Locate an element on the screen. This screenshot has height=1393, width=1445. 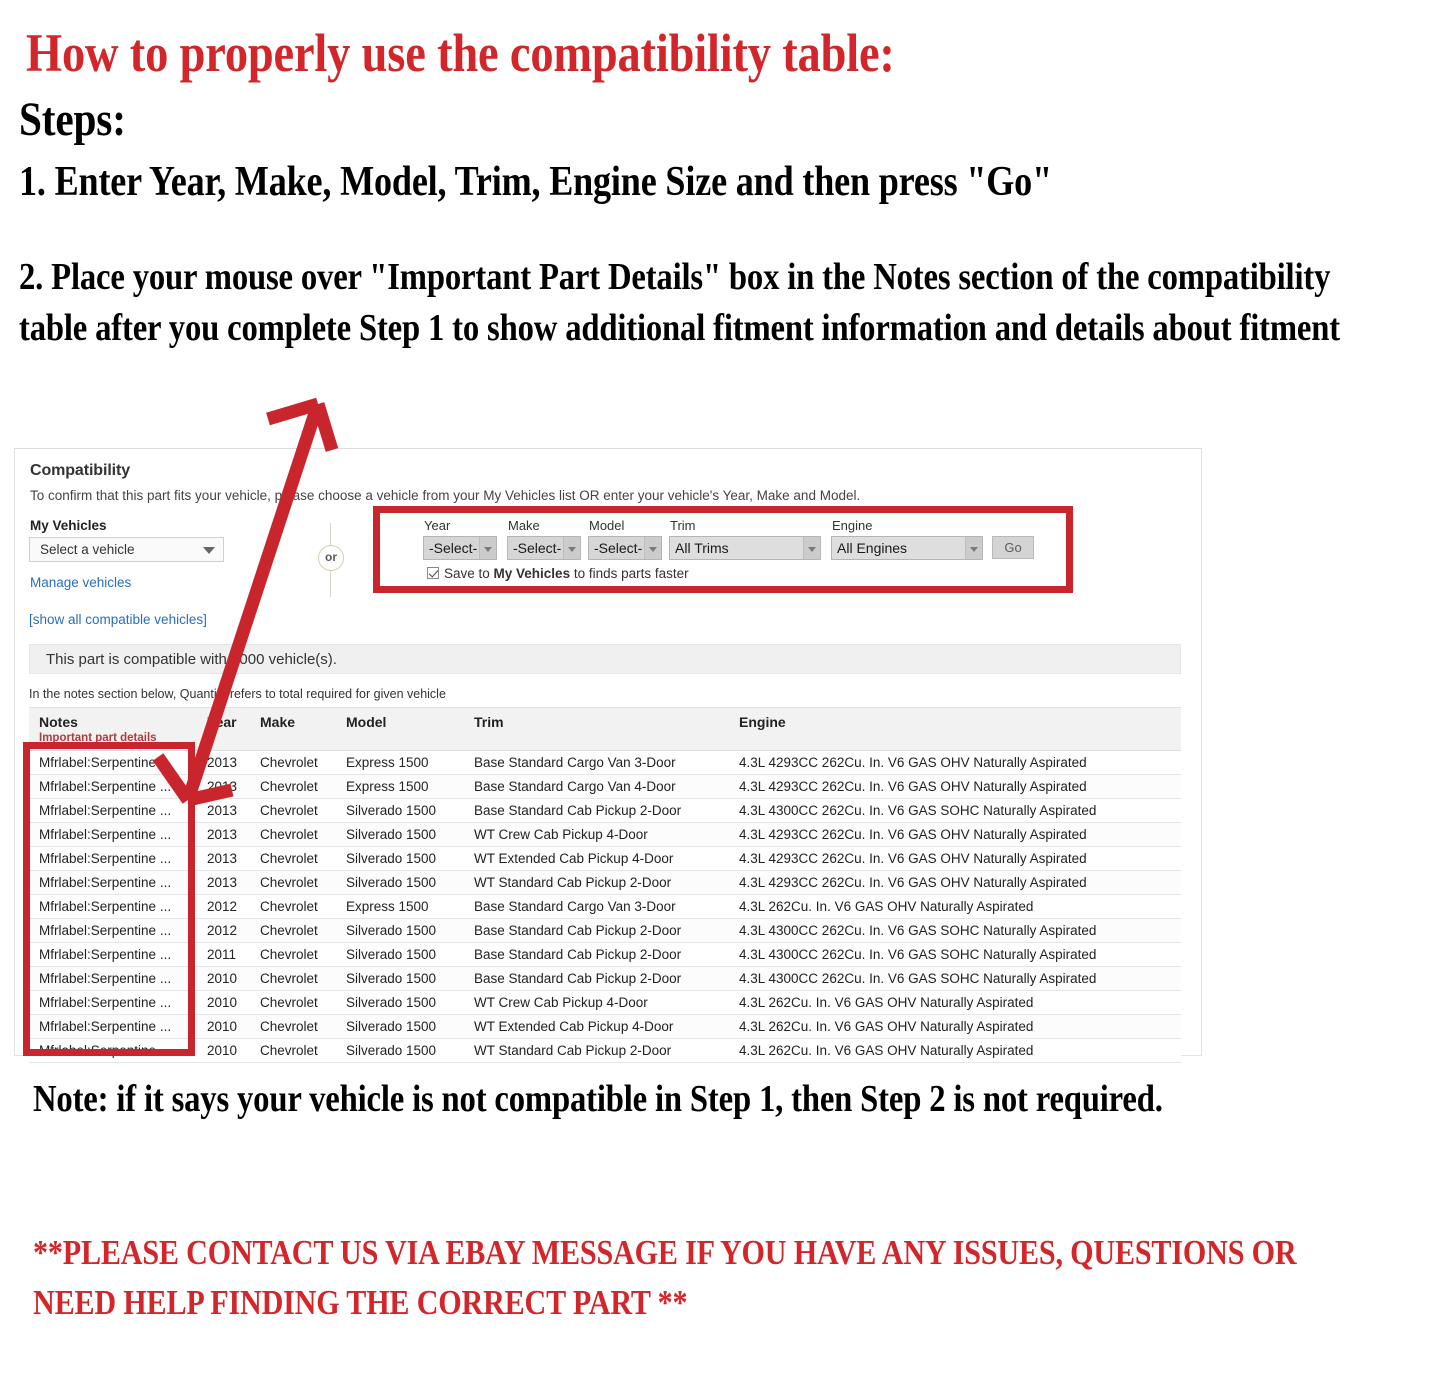
engine-dropdown: All Engines is located at coordinates (907, 548).